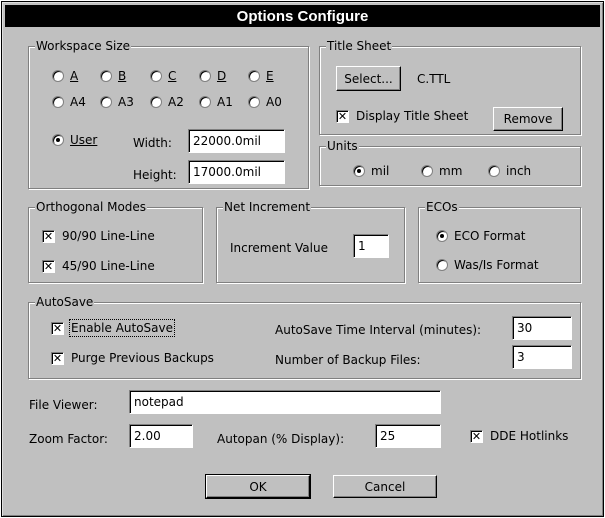  Describe the element at coordinates (113, 76) in the screenshot. I see `size-radio-b: B` at that location.